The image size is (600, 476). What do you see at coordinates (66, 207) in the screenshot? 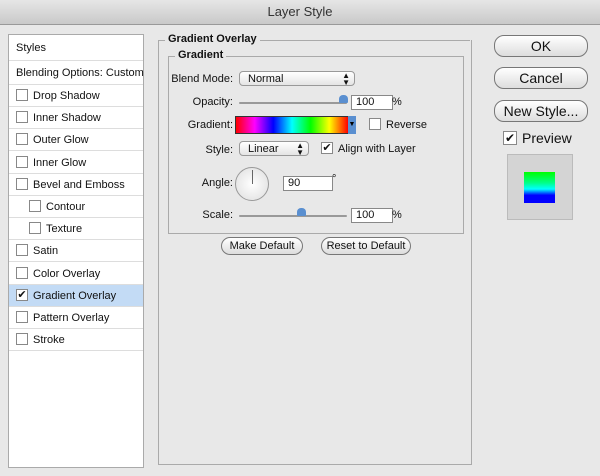
I see `style-item-label: Contour` at bounding box center [66, 207].